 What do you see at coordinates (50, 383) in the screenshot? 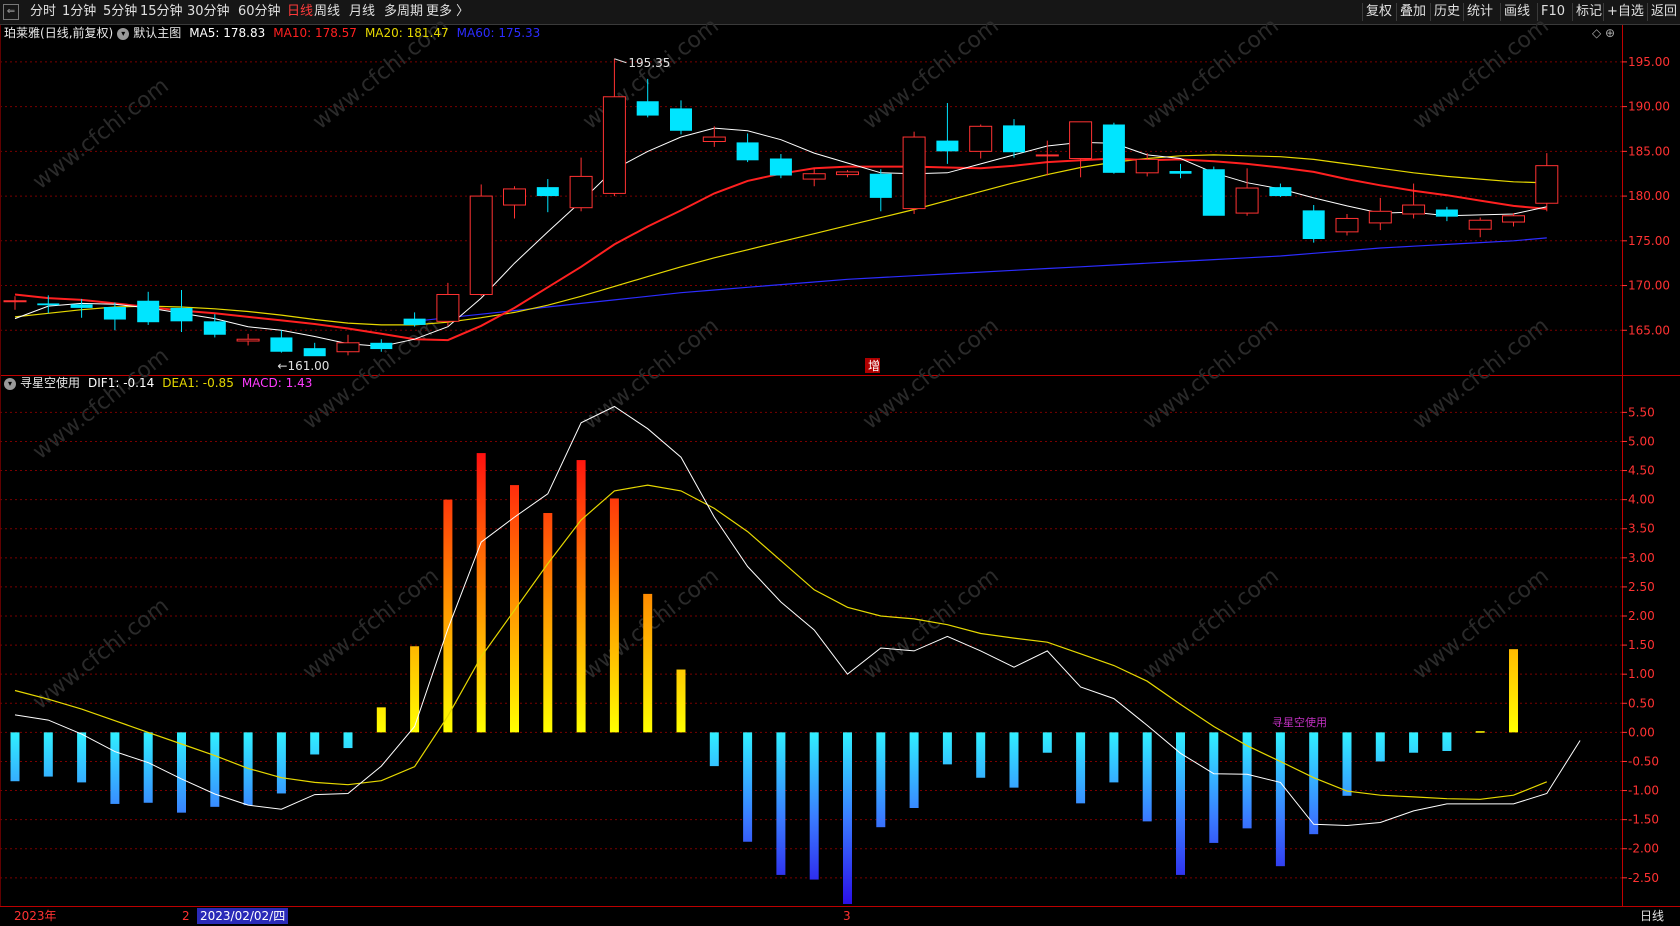
I see `indicator-name: 寻星空使用` at bounding box center [50, 383].